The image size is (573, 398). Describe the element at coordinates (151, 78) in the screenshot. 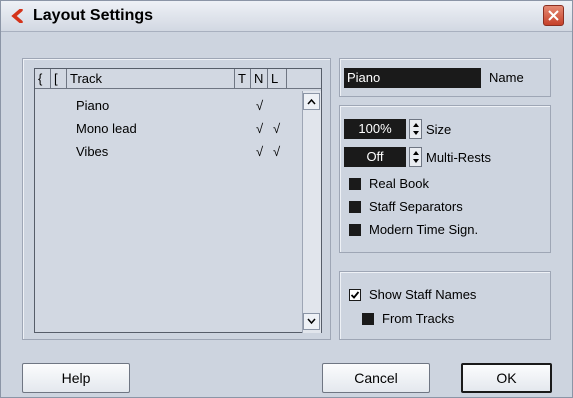

I see `column-header-track: Track` at that location.